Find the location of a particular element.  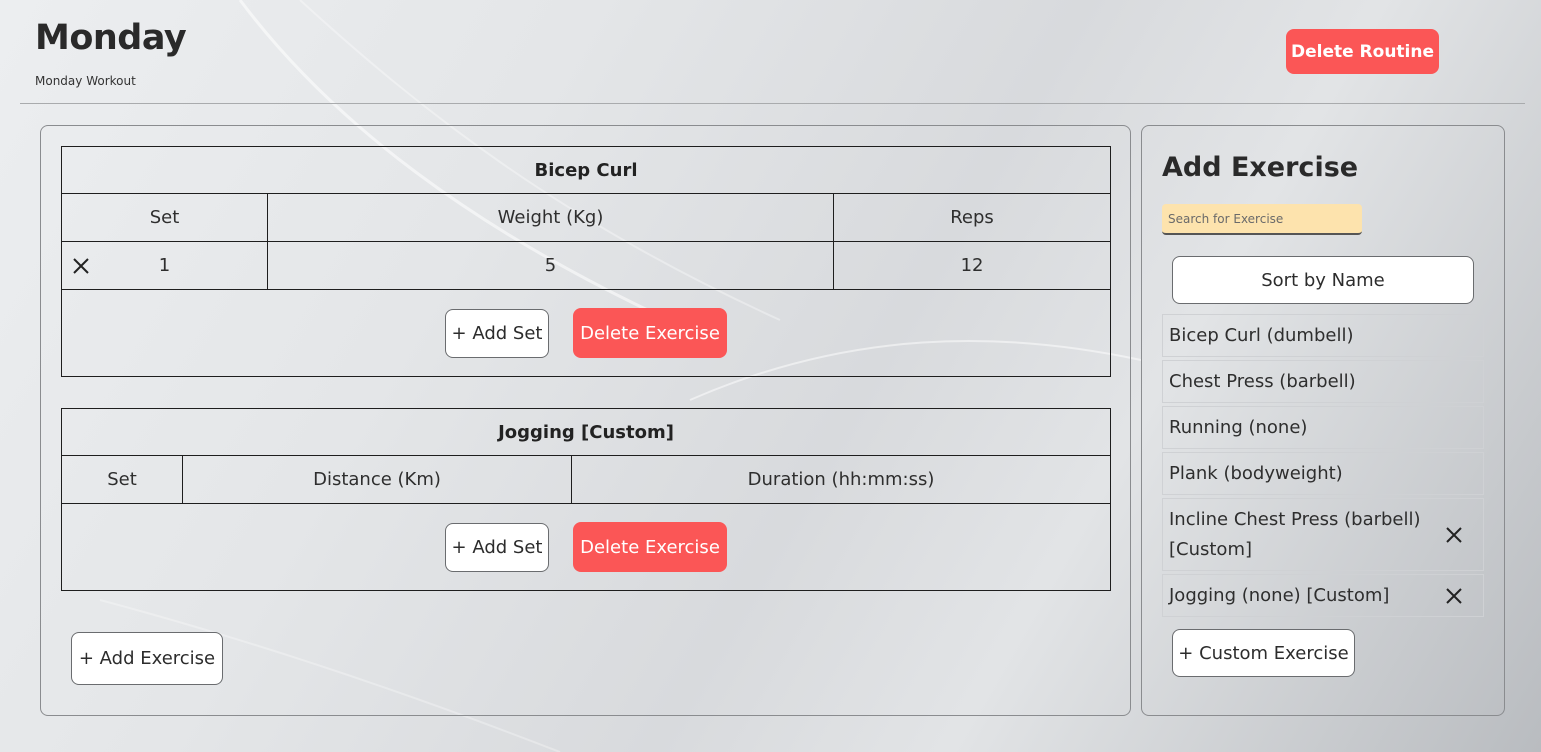

list-item: Plank (bodyweight) is located at coordinates (1323, 473).